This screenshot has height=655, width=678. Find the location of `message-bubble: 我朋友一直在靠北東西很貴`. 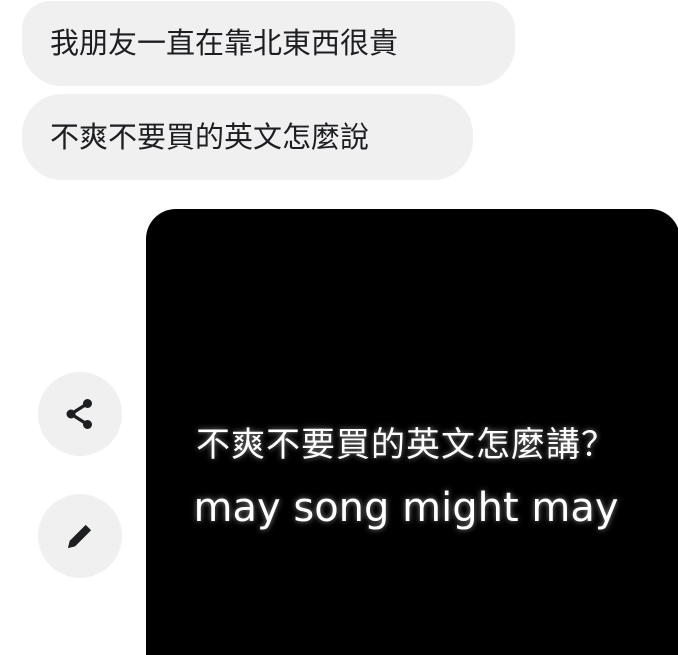

message-bubble: 我朋友一直在靠北東西很貴 is located at coordinates (268, 43).